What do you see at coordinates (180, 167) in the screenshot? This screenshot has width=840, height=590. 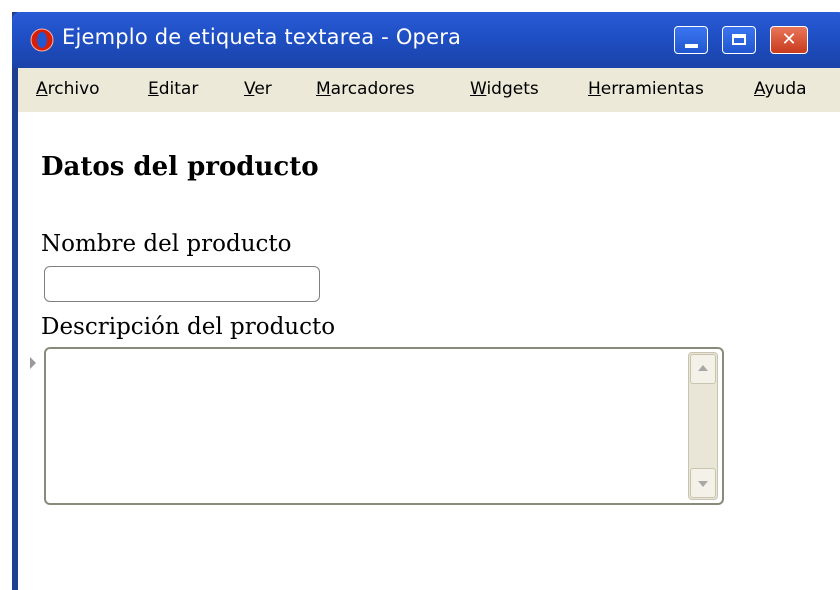 I see `page-title: Datos del producto` at bounding box center [180, 167].